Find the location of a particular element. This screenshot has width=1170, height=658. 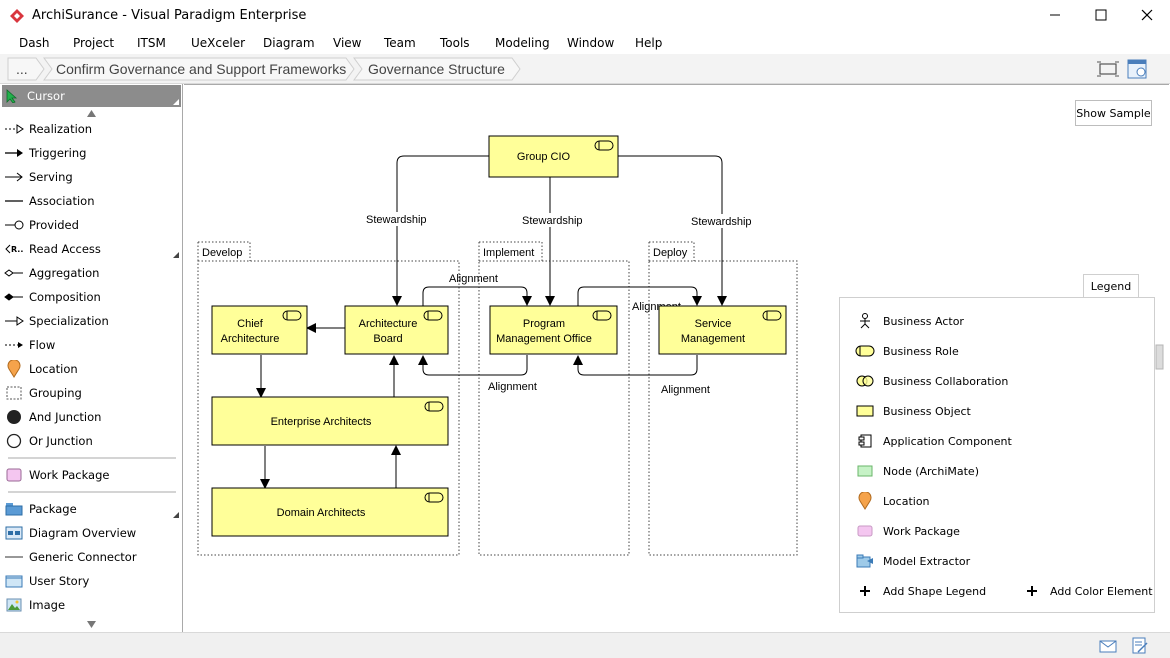

node-architecture-board is located at coordinates (396, 330).